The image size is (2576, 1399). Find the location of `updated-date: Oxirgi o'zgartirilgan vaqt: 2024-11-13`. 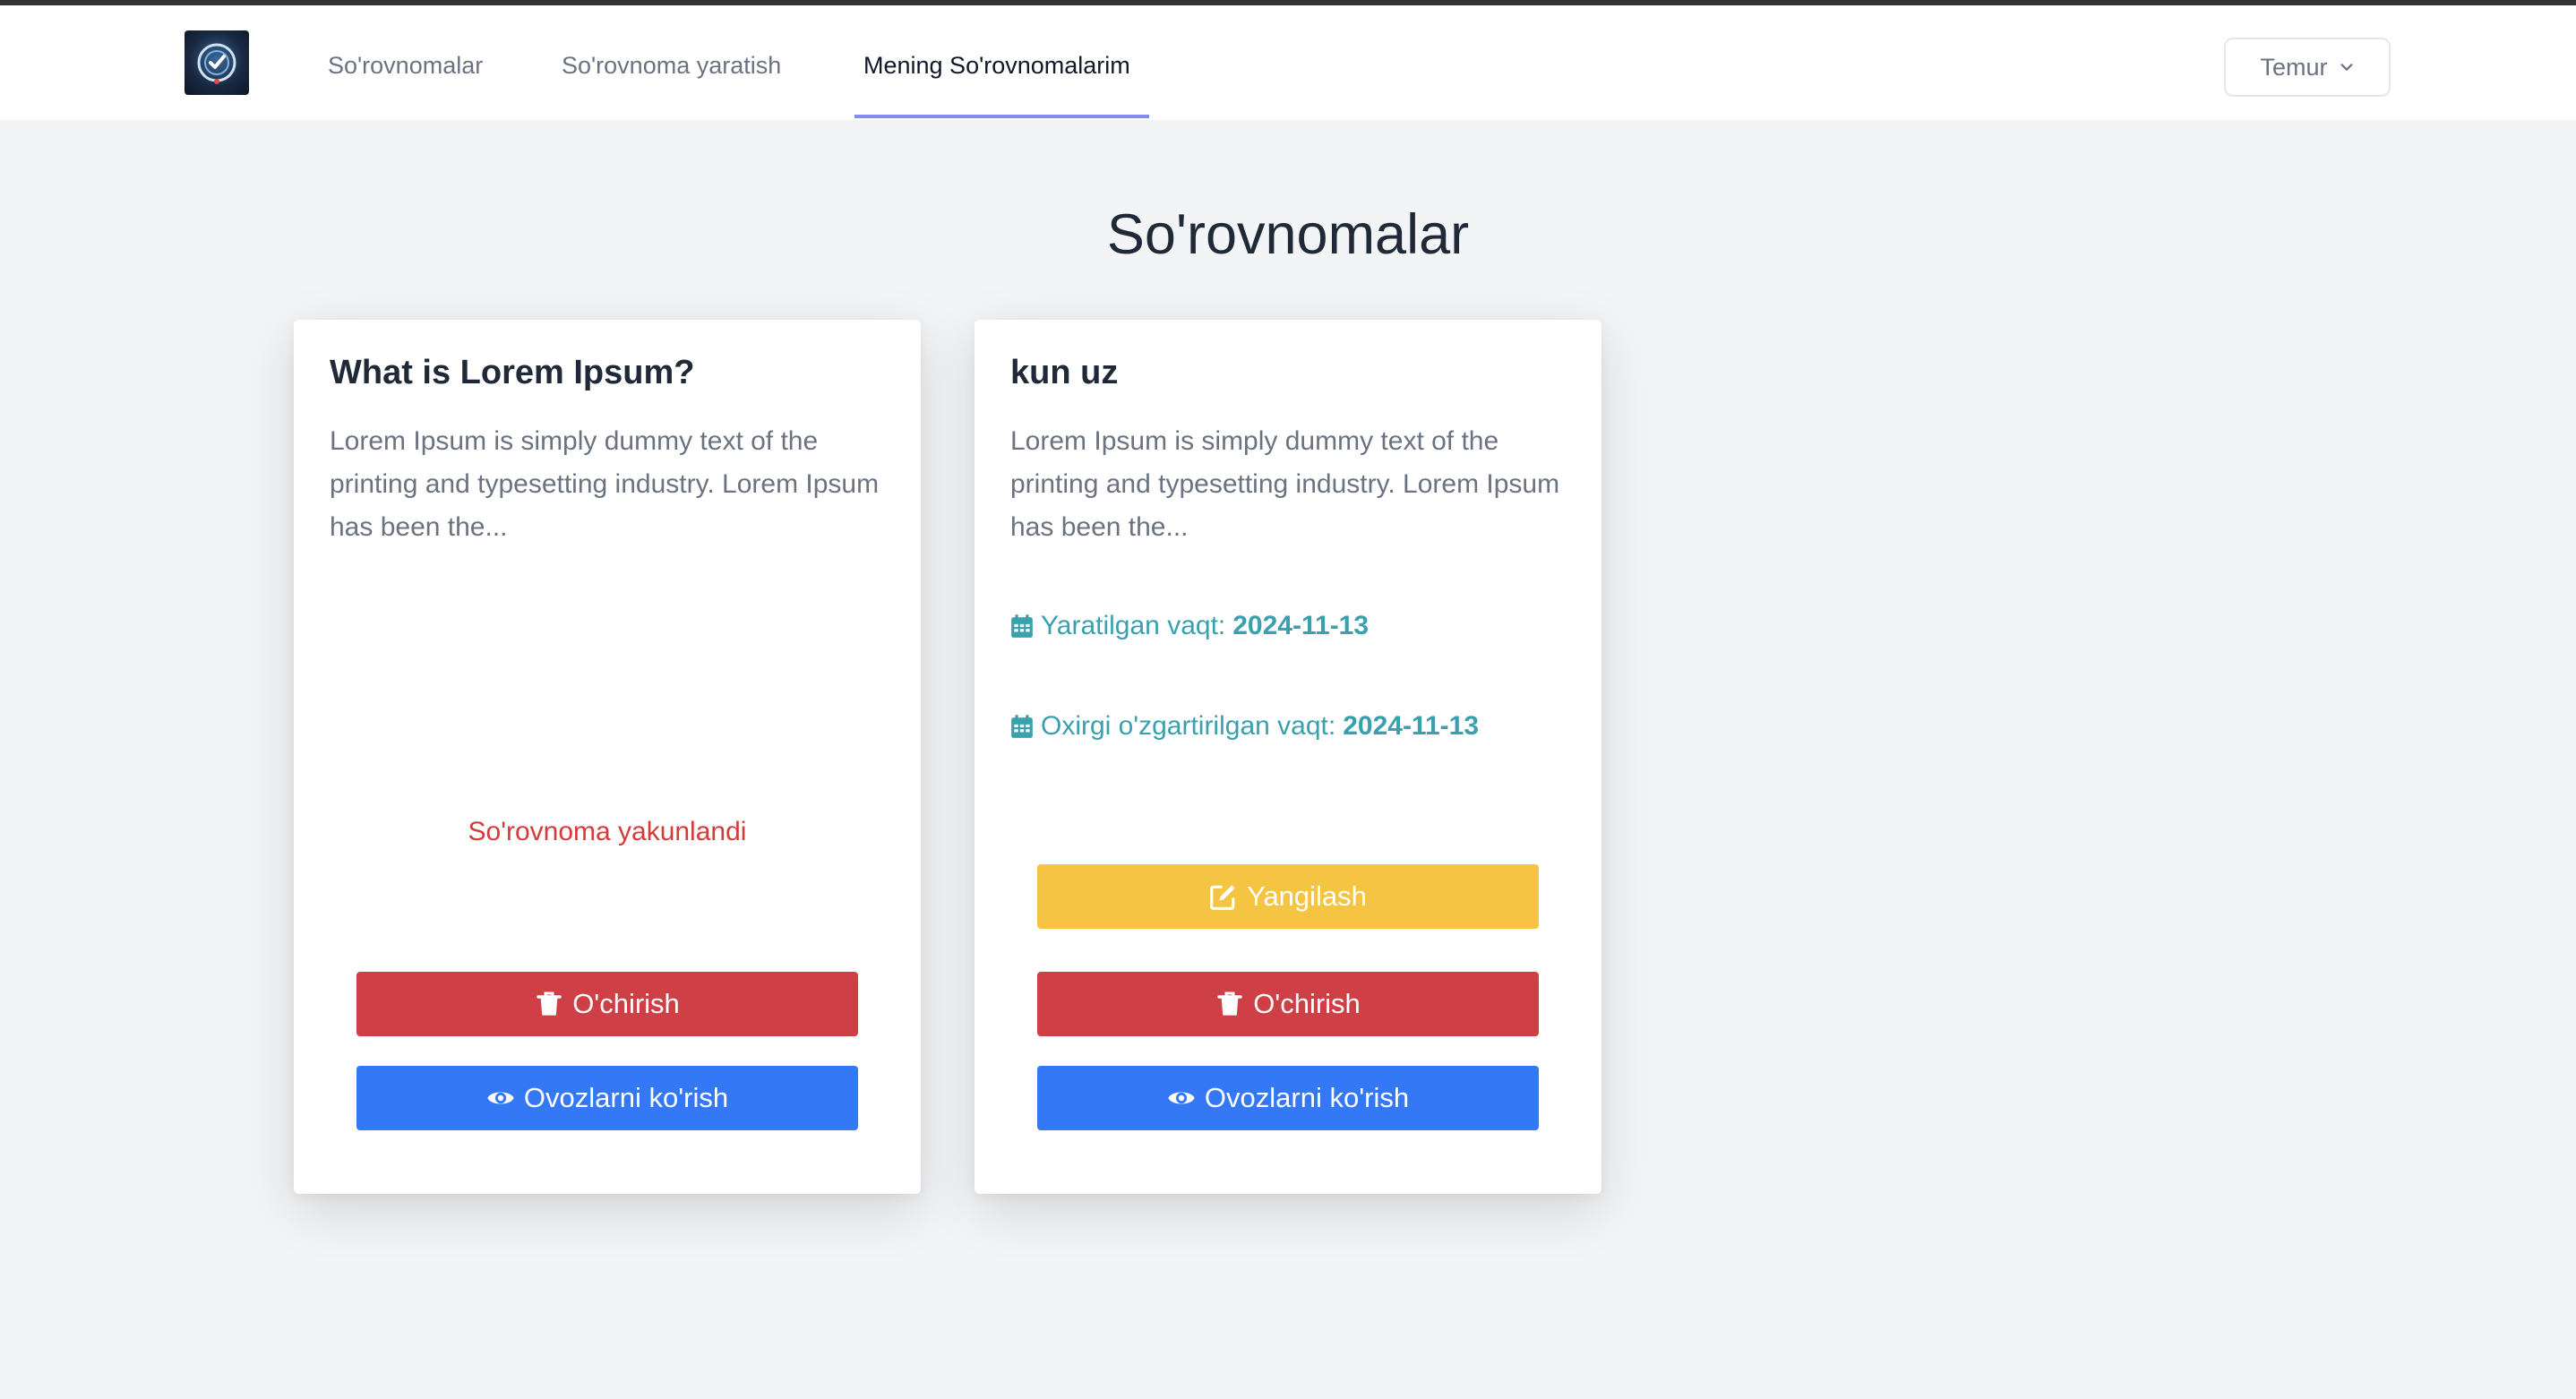

updated-date: Oxirgi o'zgartirilgan vaqt: 2024-11-13 is located at coordinates (1244, 726).